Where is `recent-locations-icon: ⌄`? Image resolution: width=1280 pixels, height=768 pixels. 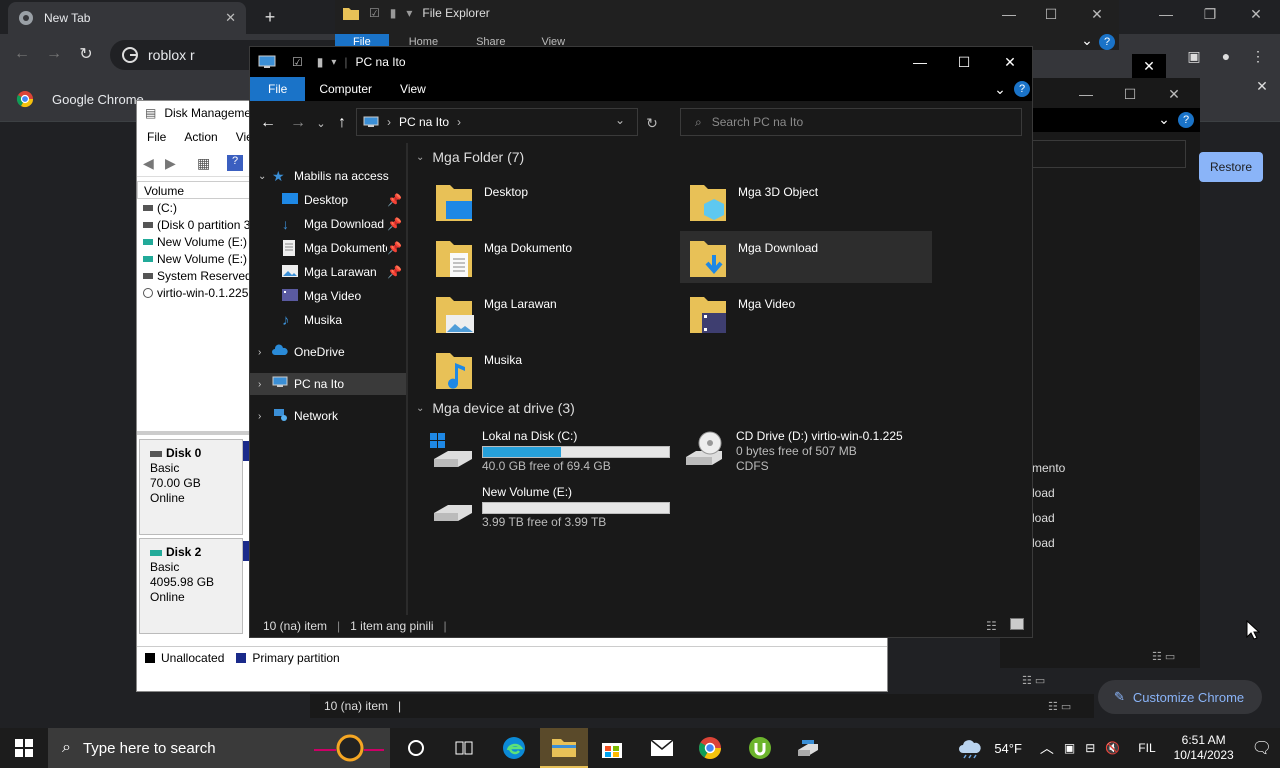
recent-locations-icon: ⌄ is located at coordinates (321, 123).